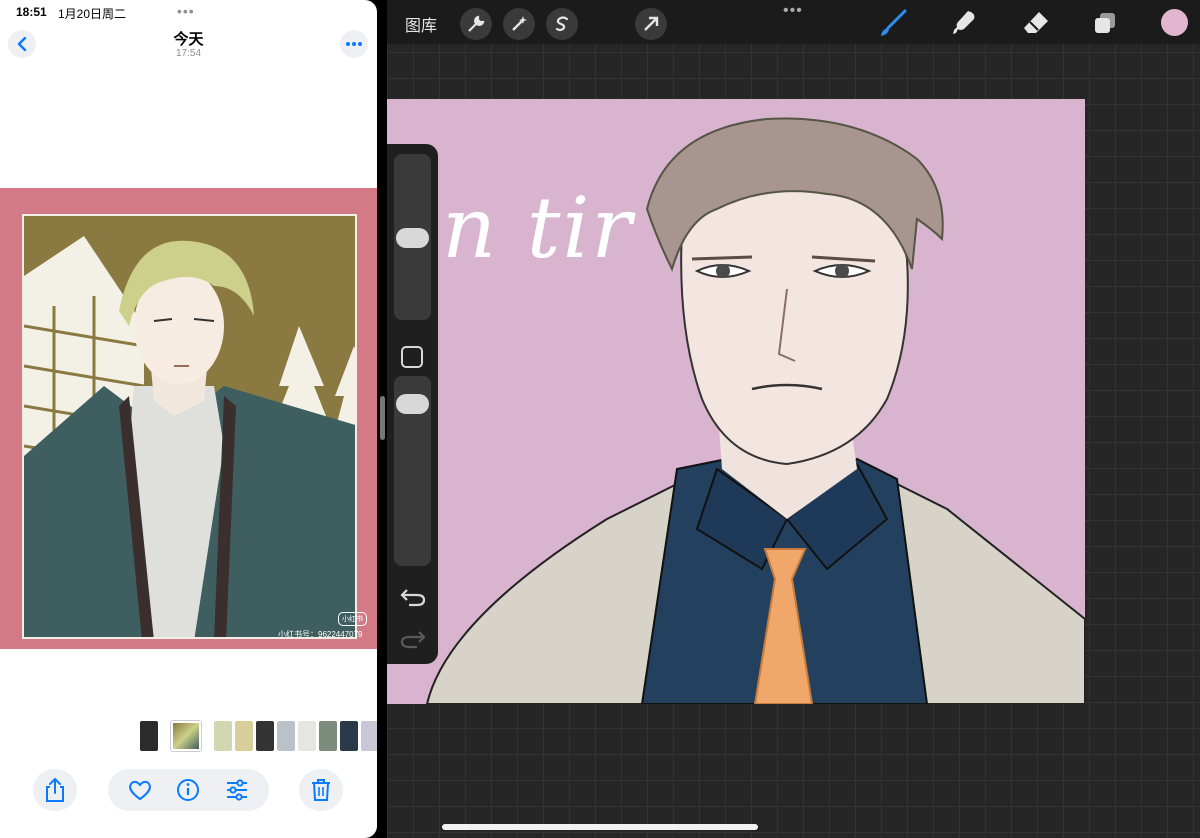 Image resolution: width=1200 pixels, height=838 pixels. I want to click on multitasking-dots: •••, so click(186, 11).